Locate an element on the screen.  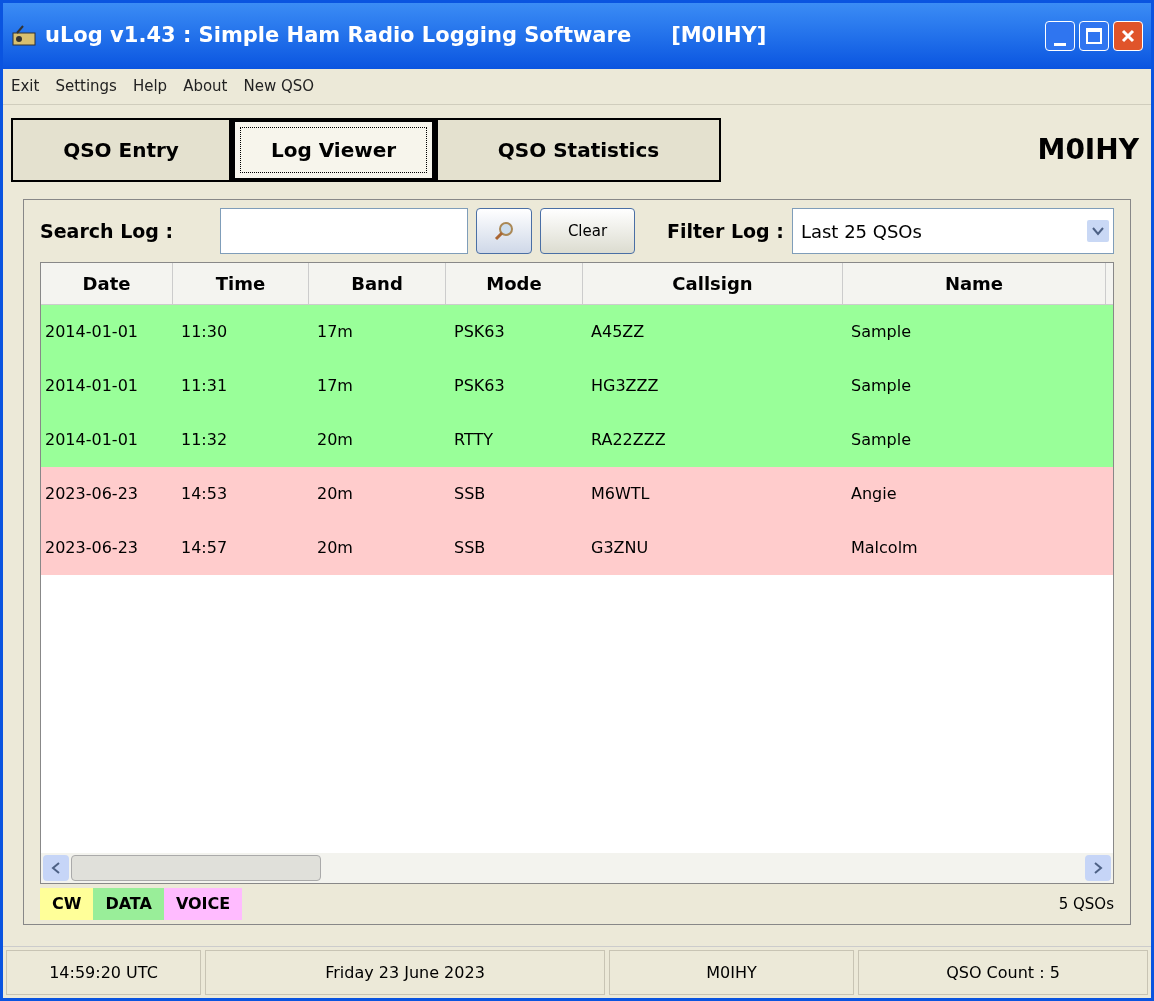
table-cell-text: HG3ZZZ is located at coordinates (625, 386).